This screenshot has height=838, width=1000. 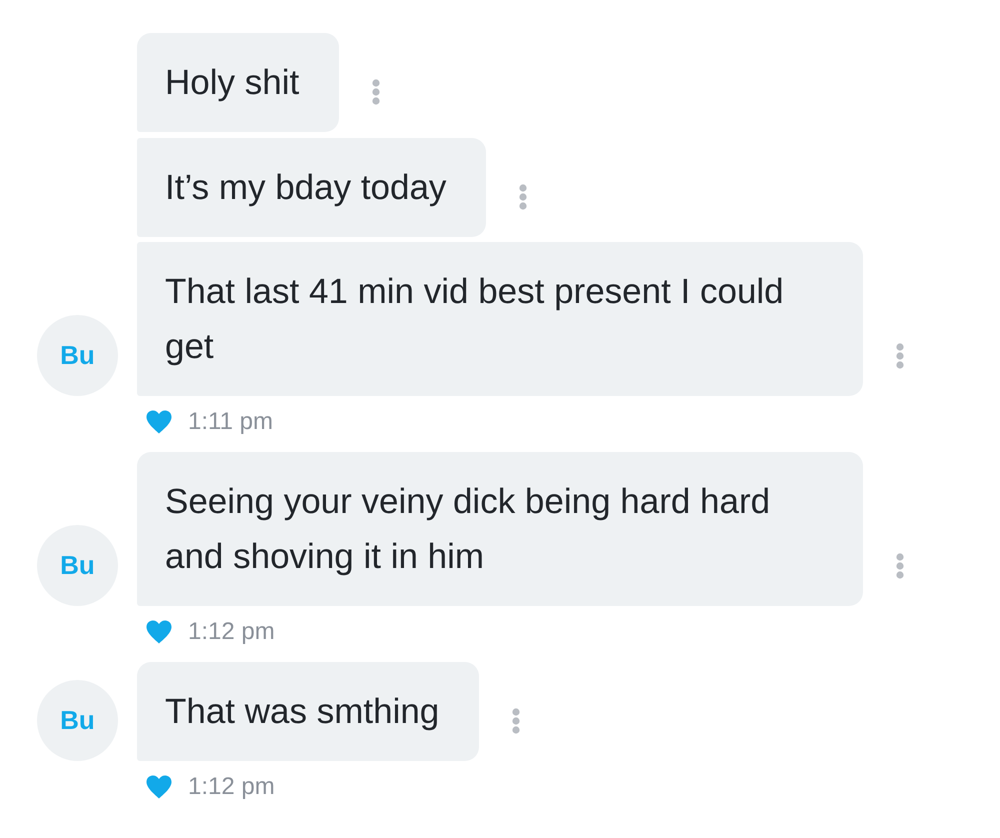 I want to click on message-bubble: Seeing your veiny dick being hard hard and shoving it in him, so click(x=500, y=529).